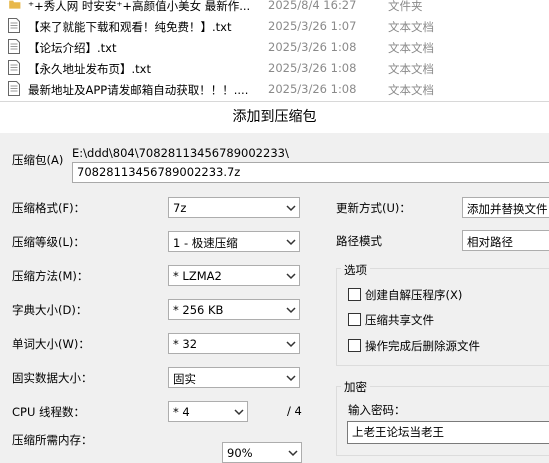  Describe the element at coordinates (355, 270) in the screenshot. I see `options-title: 选项` at that location.